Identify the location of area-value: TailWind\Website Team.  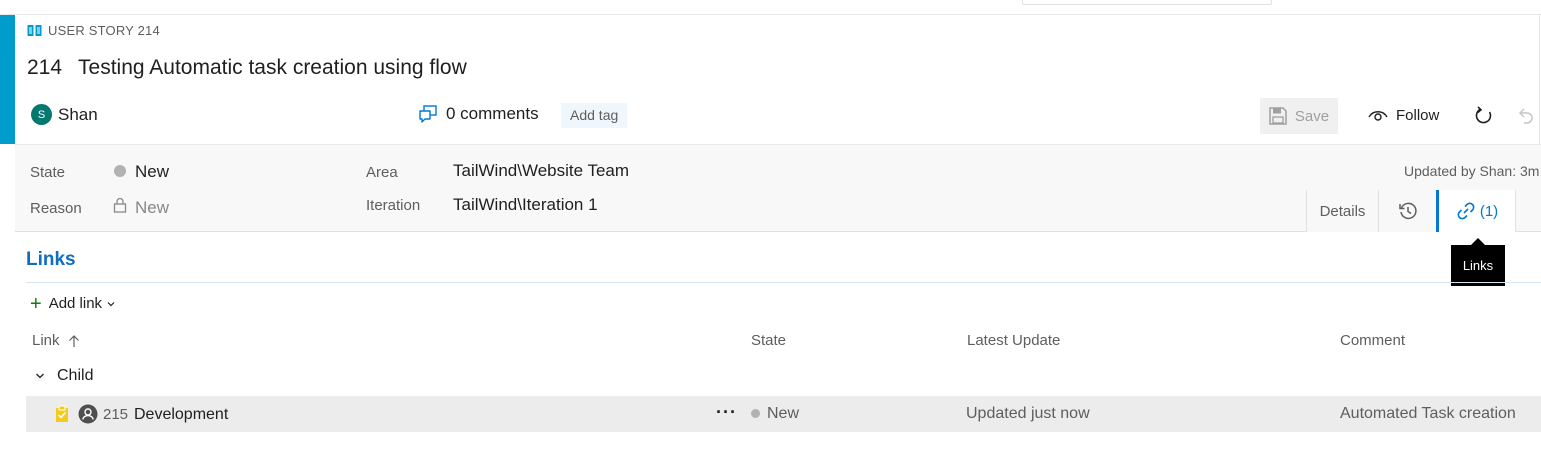
(541, 171).